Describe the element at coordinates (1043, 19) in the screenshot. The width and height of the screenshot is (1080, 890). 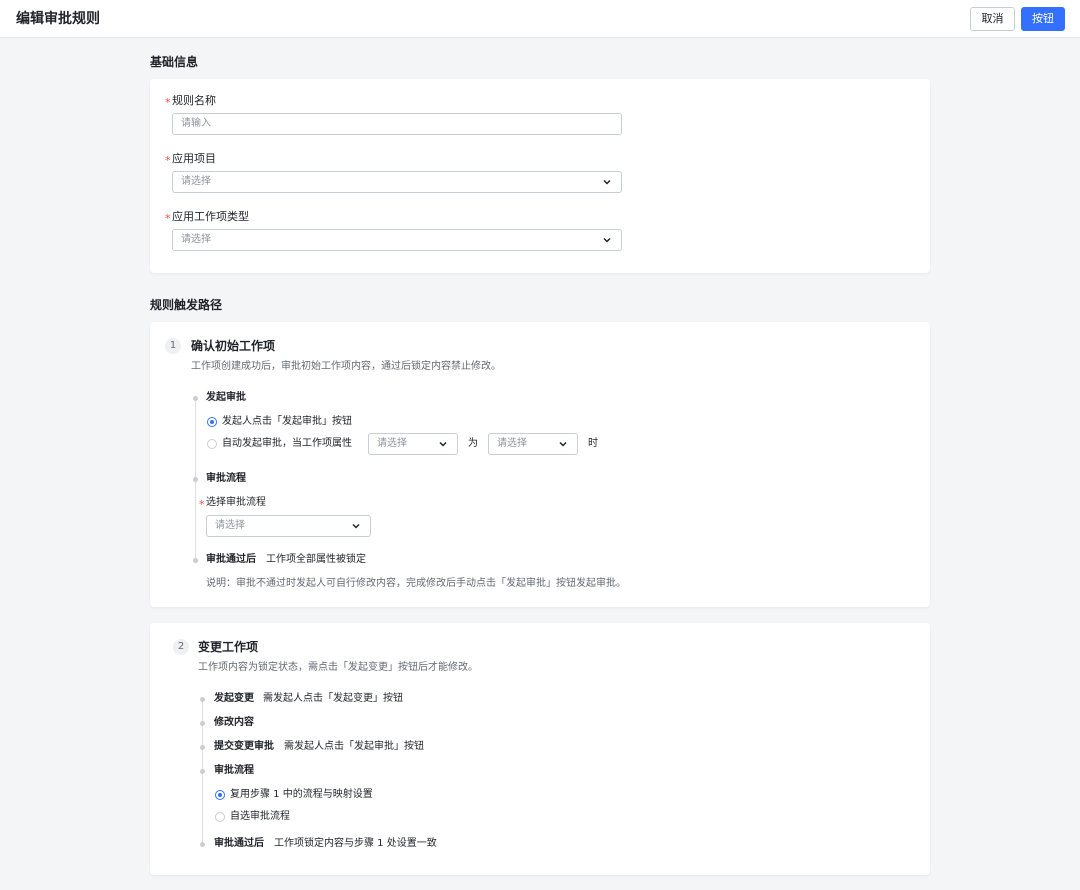
I see `primary-button: 按钮` at that location.